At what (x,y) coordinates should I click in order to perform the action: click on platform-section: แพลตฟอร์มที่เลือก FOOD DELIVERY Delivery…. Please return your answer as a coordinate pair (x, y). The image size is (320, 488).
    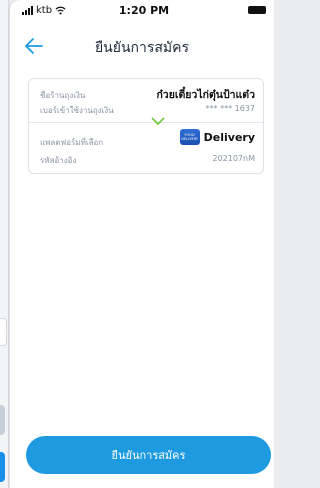
    Looking at the image, I should click on (146, 148).